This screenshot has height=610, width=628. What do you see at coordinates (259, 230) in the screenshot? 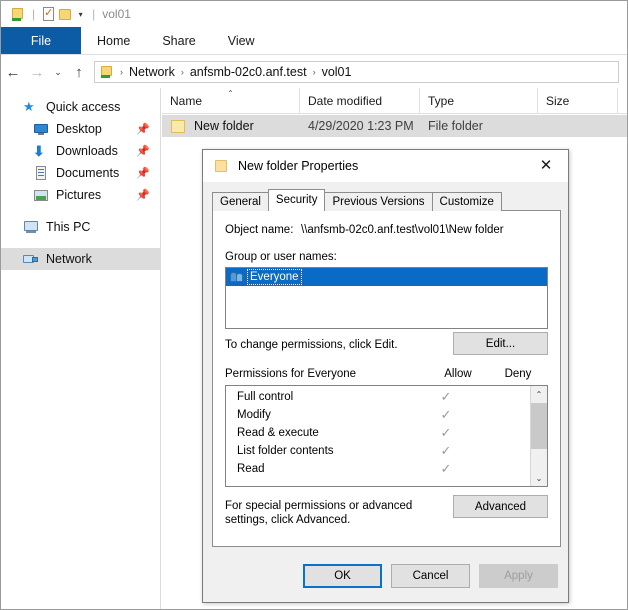
I see `object-name-label: Object name:` at bounding box center [259, 230].